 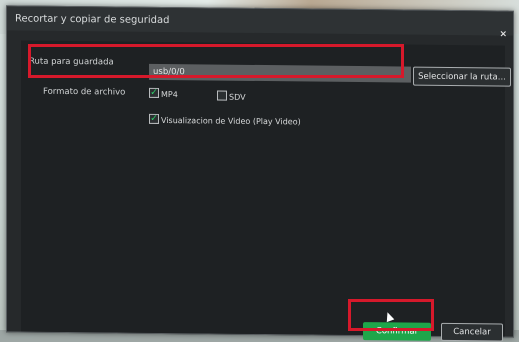 What do you see at coordinates (231, 121) in the screenshot?
I see `play-video-label: Visualizacion de Video (Play Video)` at bounding box center [231, 121].